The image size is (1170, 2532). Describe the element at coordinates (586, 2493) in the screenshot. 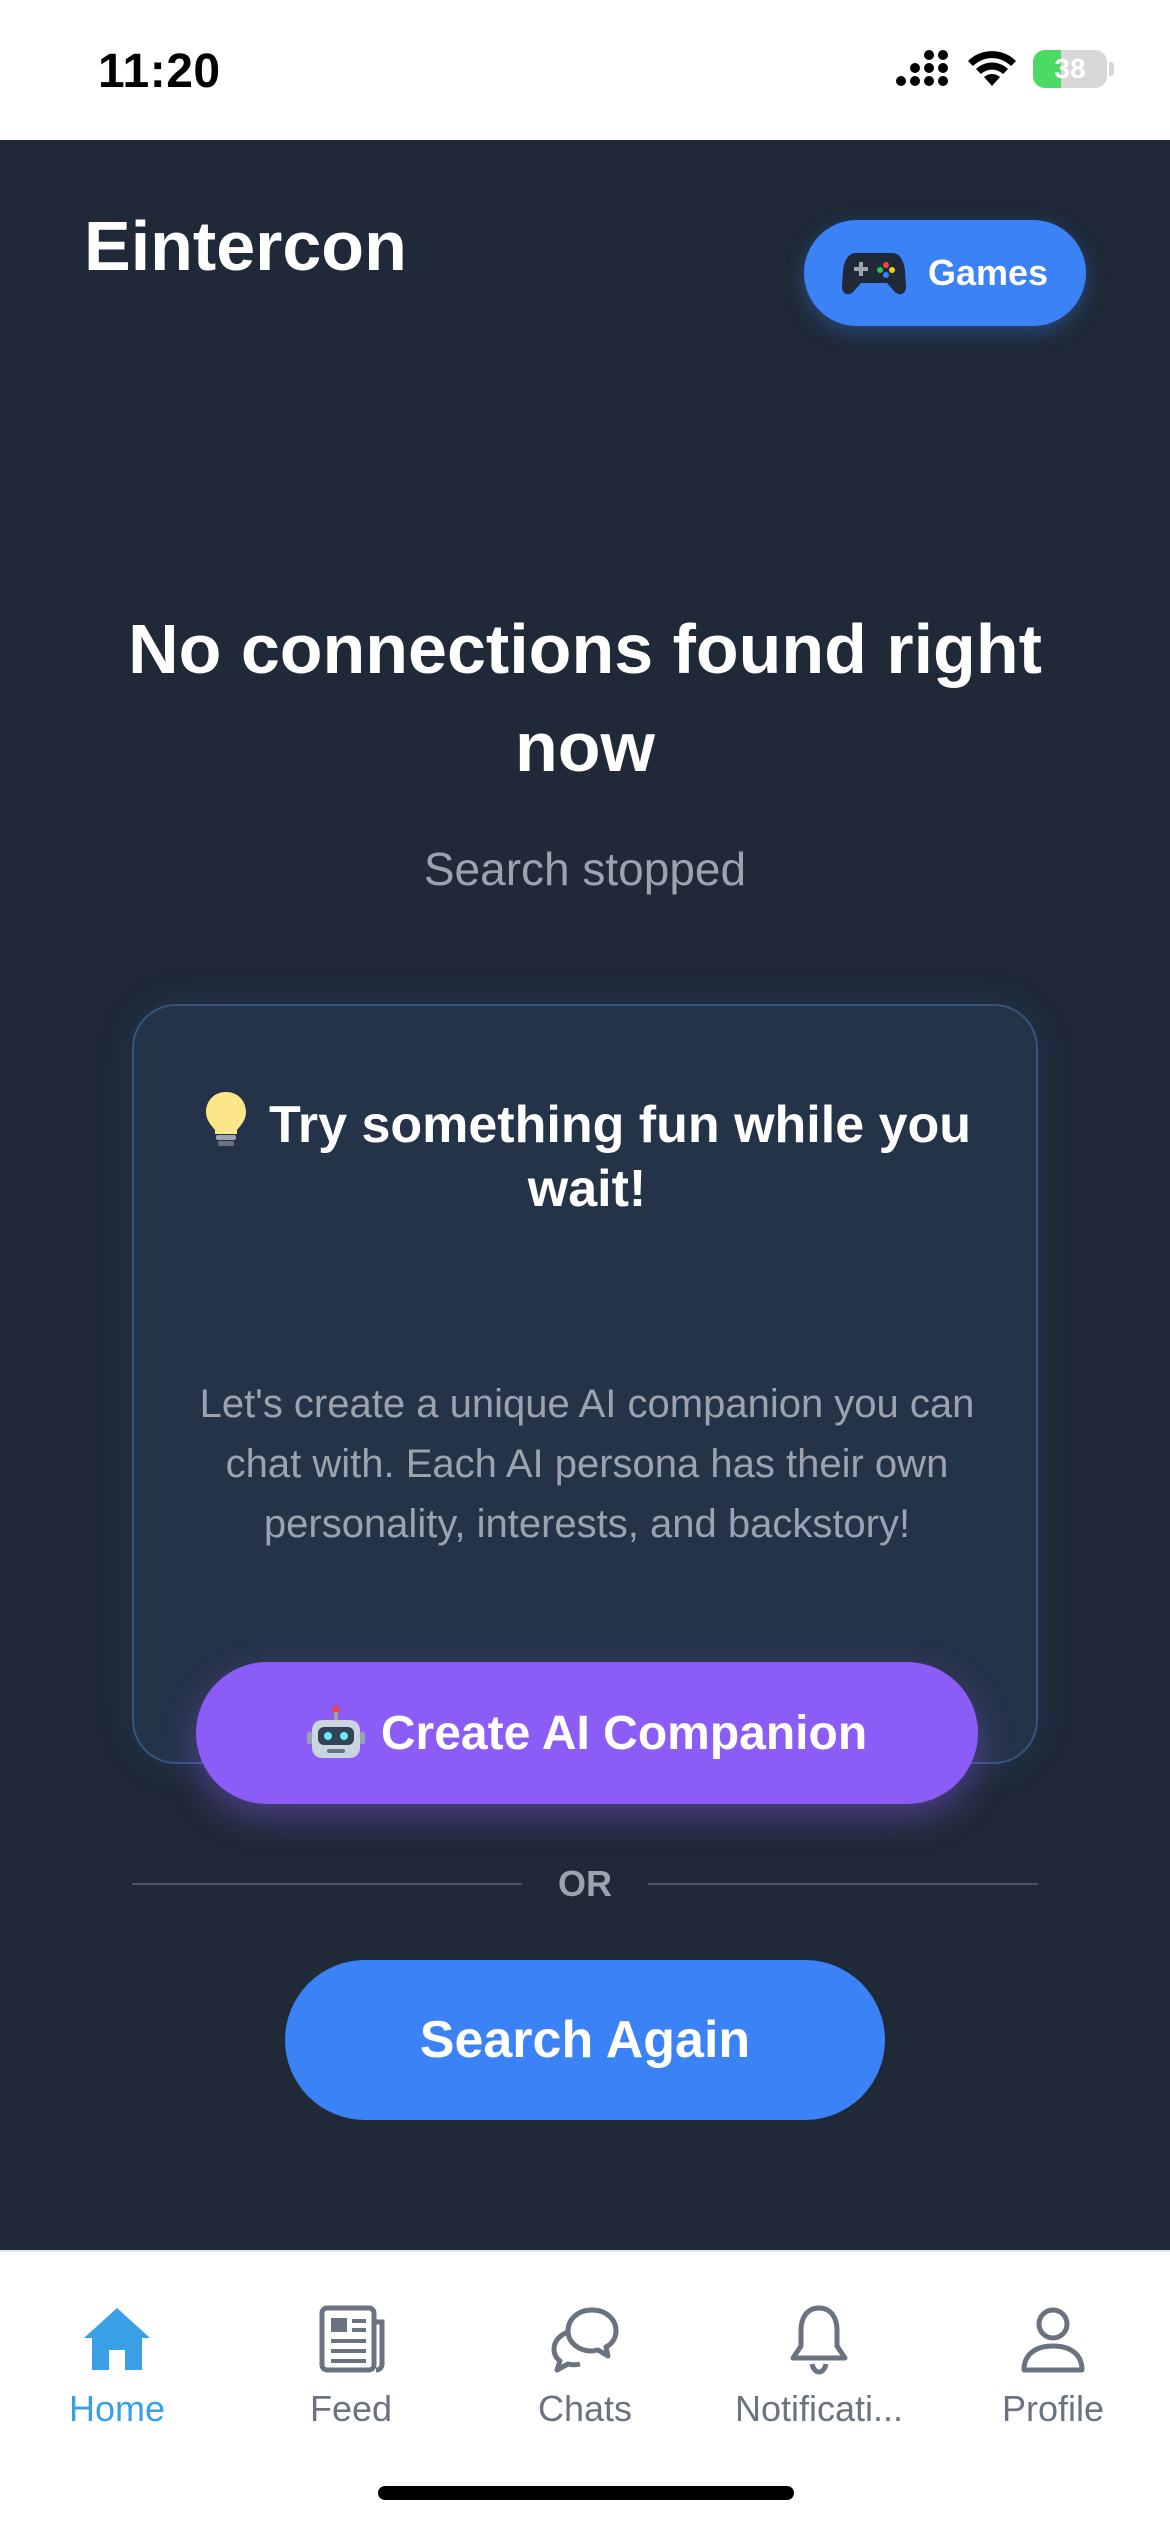

I see `home-indicator` at that location.